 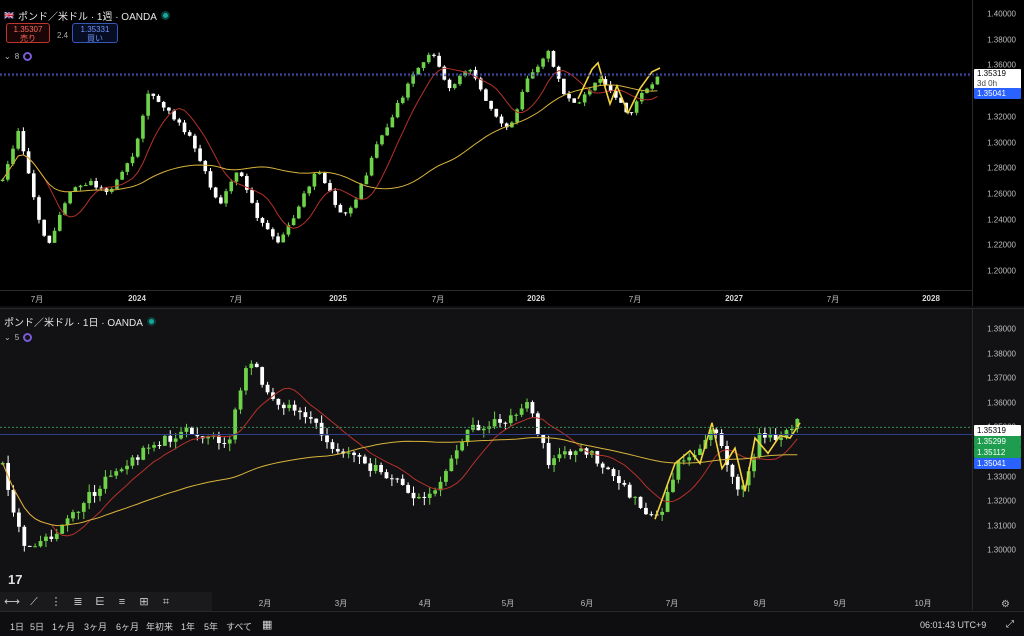 I want to click on parallel-channel-tool-icon: ≣, so click(x=78, y=602).